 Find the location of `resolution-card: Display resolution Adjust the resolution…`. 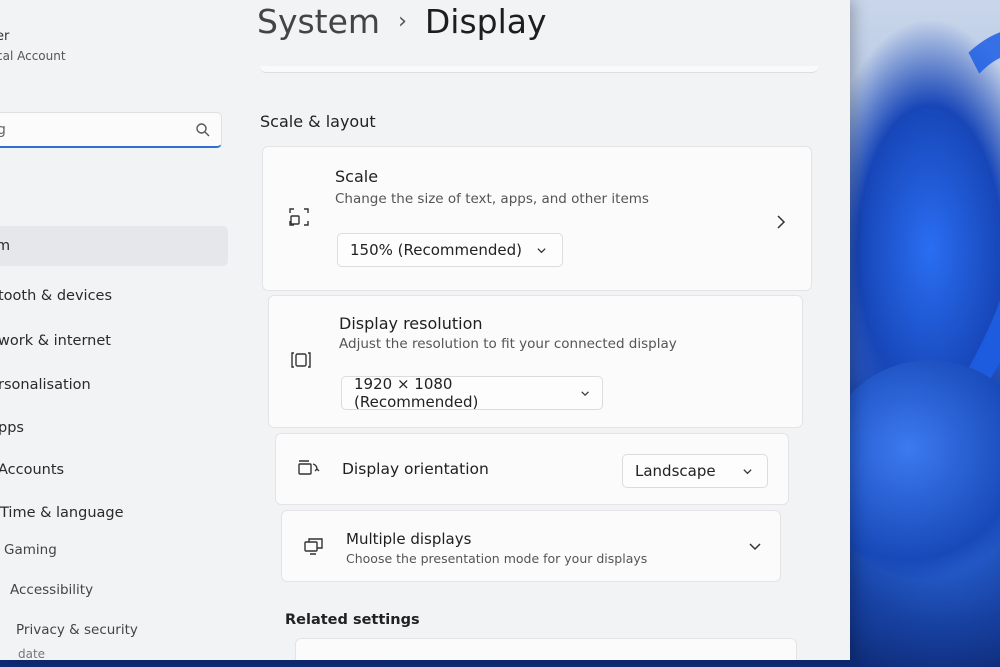

resolution-card: Display resolution Adjust the resolution… is located at coordinates (535, 361).